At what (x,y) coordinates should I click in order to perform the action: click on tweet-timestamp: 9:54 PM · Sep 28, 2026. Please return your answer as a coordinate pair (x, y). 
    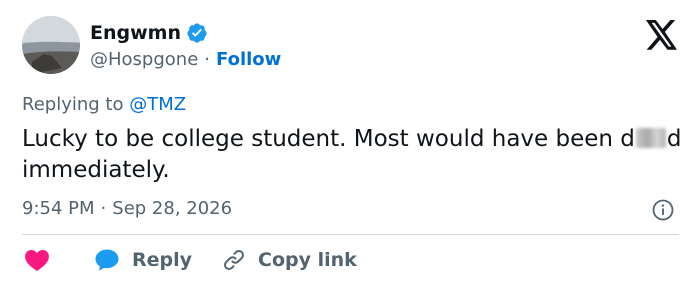
    Looking at the image, I should click on (127, 209).